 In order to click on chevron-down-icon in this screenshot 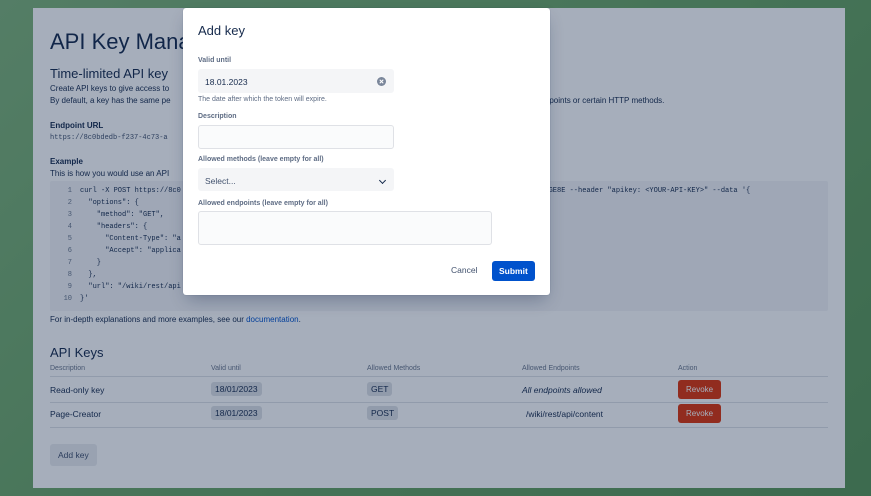, I will do `click(382, 180)`.